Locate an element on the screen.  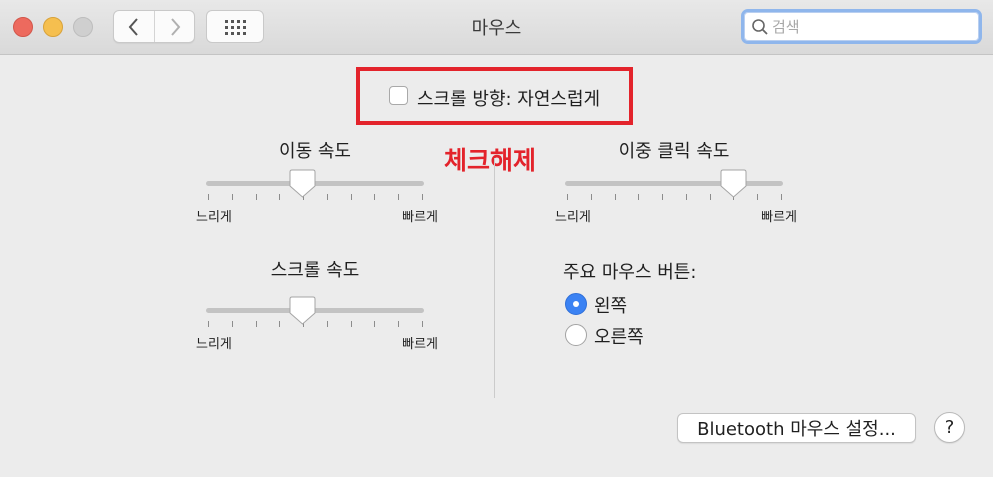
search-field is located at coordinates (861, 26).